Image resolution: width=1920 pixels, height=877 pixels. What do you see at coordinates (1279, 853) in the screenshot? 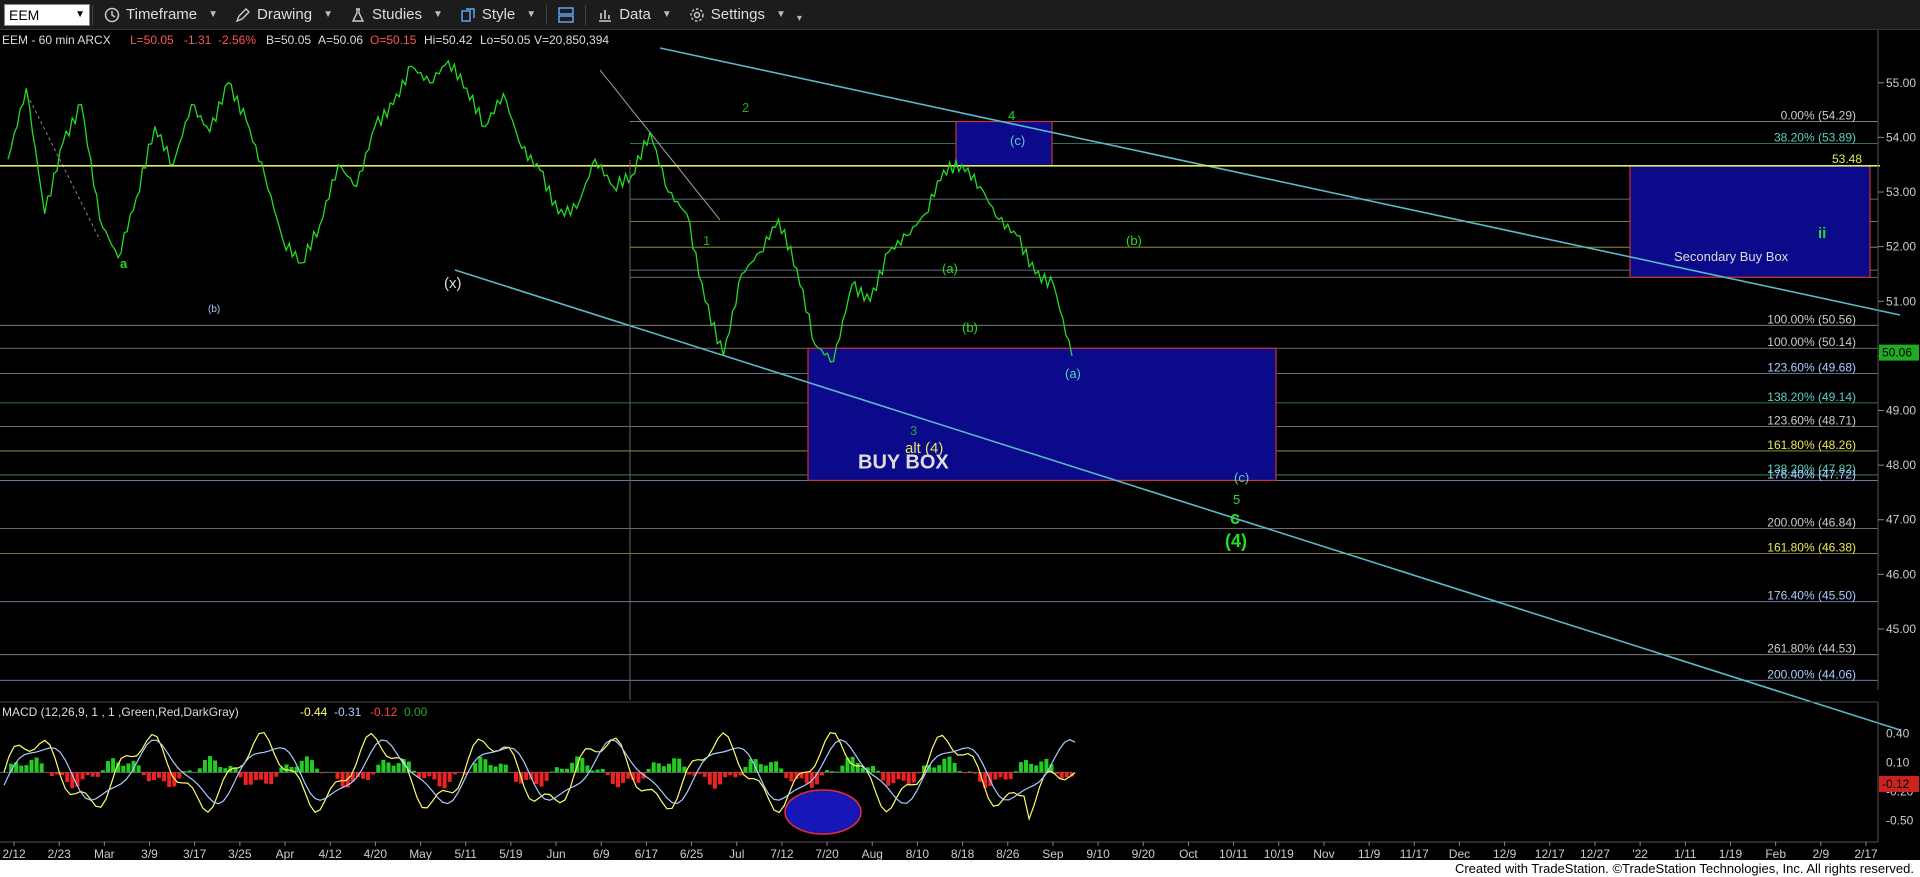
I see `date-tick-label: 10/19` at bounding box center [1279, 853].